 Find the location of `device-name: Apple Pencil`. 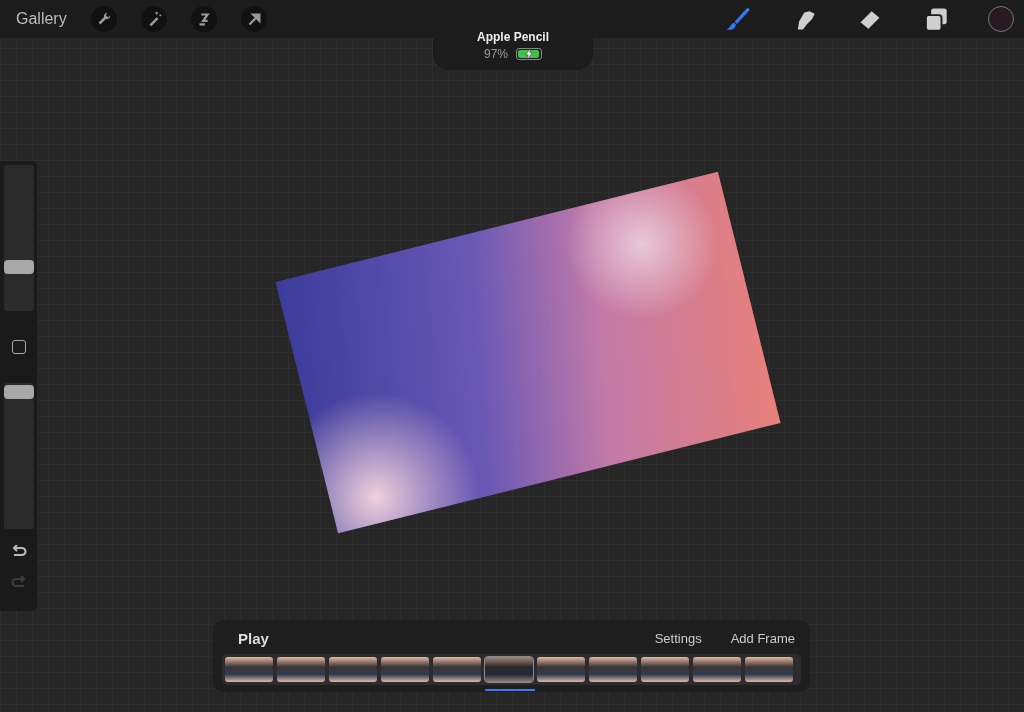

device-name: Apple Pencil is located at coordinates (513, 36).